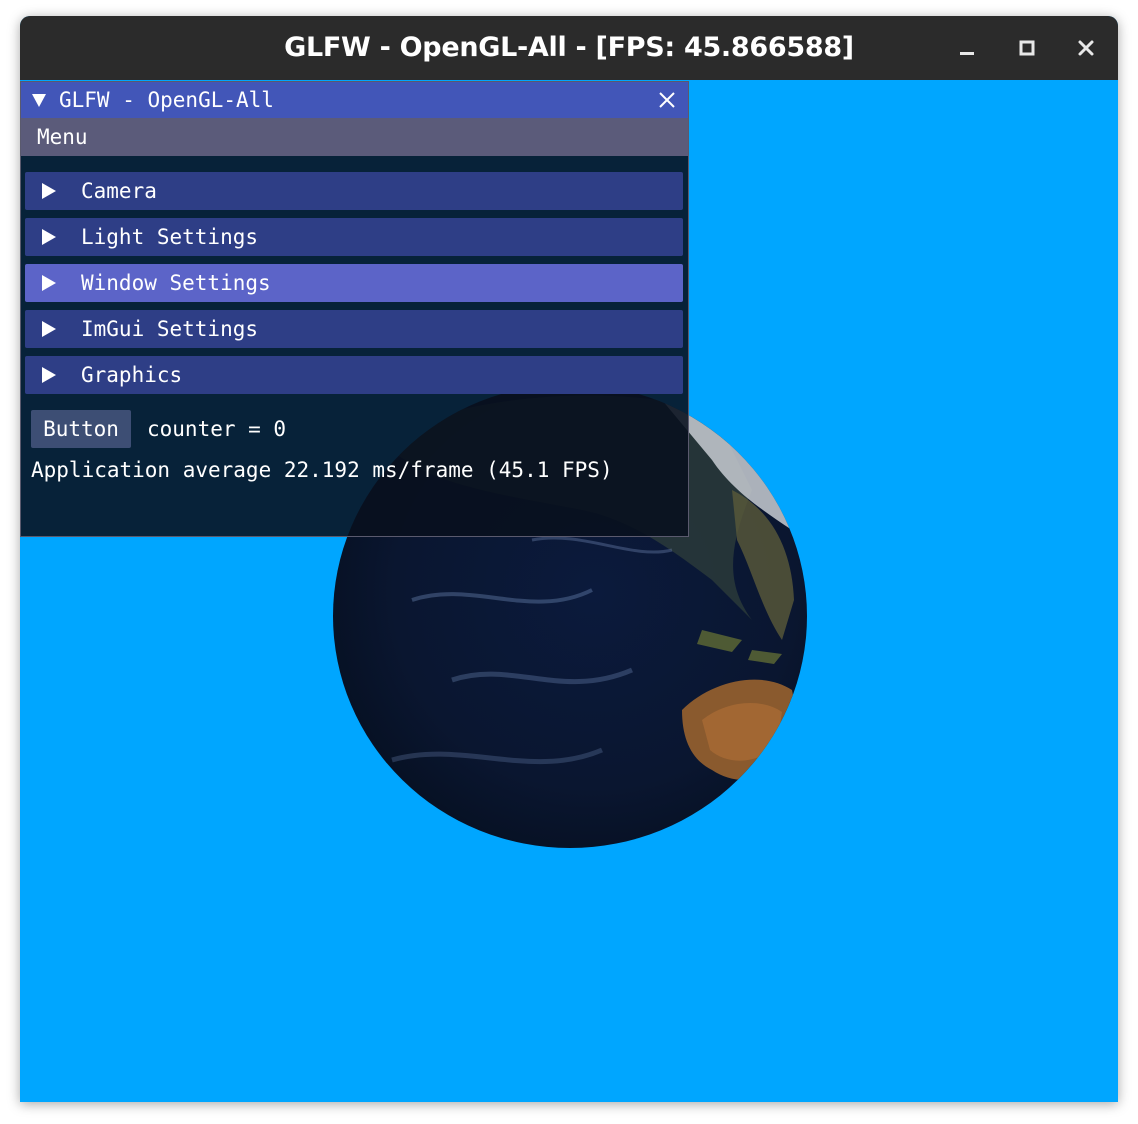 This screenshot has width=1138, height=1124. I want to click on header-label: Camera, so click(119, 191).